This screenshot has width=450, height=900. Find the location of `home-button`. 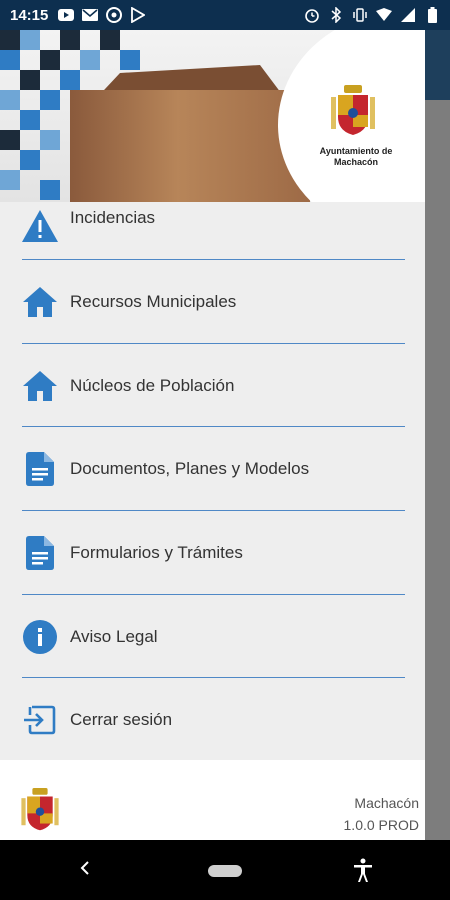

home-button is located at coordinates (225, 871).